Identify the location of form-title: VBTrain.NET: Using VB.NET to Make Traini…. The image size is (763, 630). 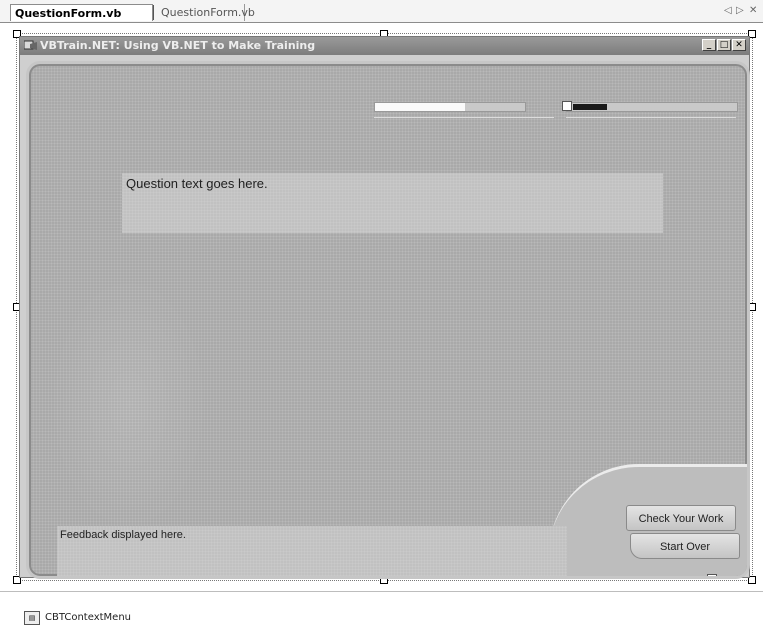
(178, 45).